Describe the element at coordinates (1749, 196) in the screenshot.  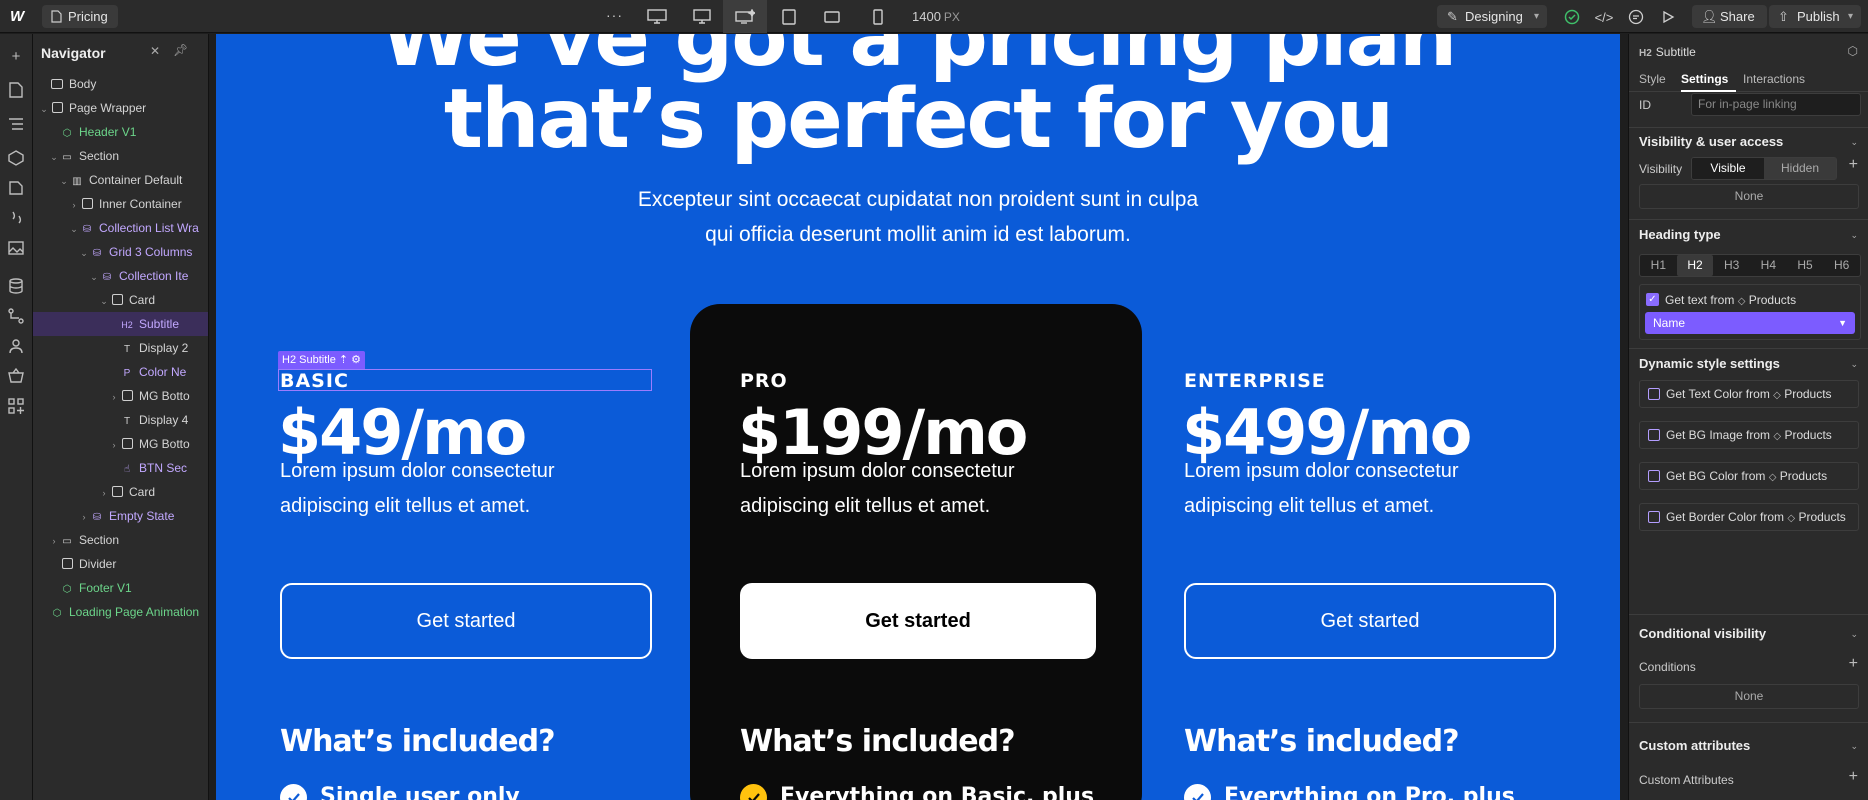
I see `visibility-none: None` at that location.